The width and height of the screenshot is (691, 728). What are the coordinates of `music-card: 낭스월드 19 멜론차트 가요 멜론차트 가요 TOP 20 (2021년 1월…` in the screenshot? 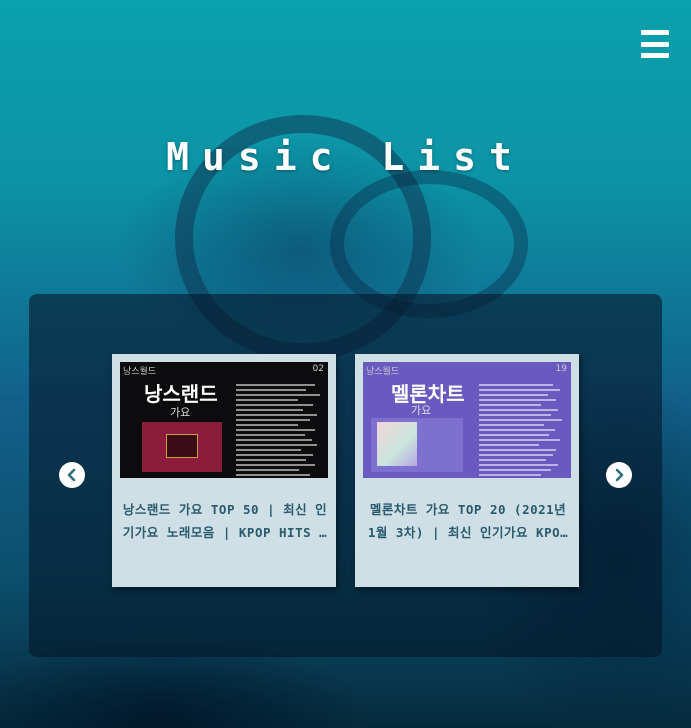 It's located at (467, 470).